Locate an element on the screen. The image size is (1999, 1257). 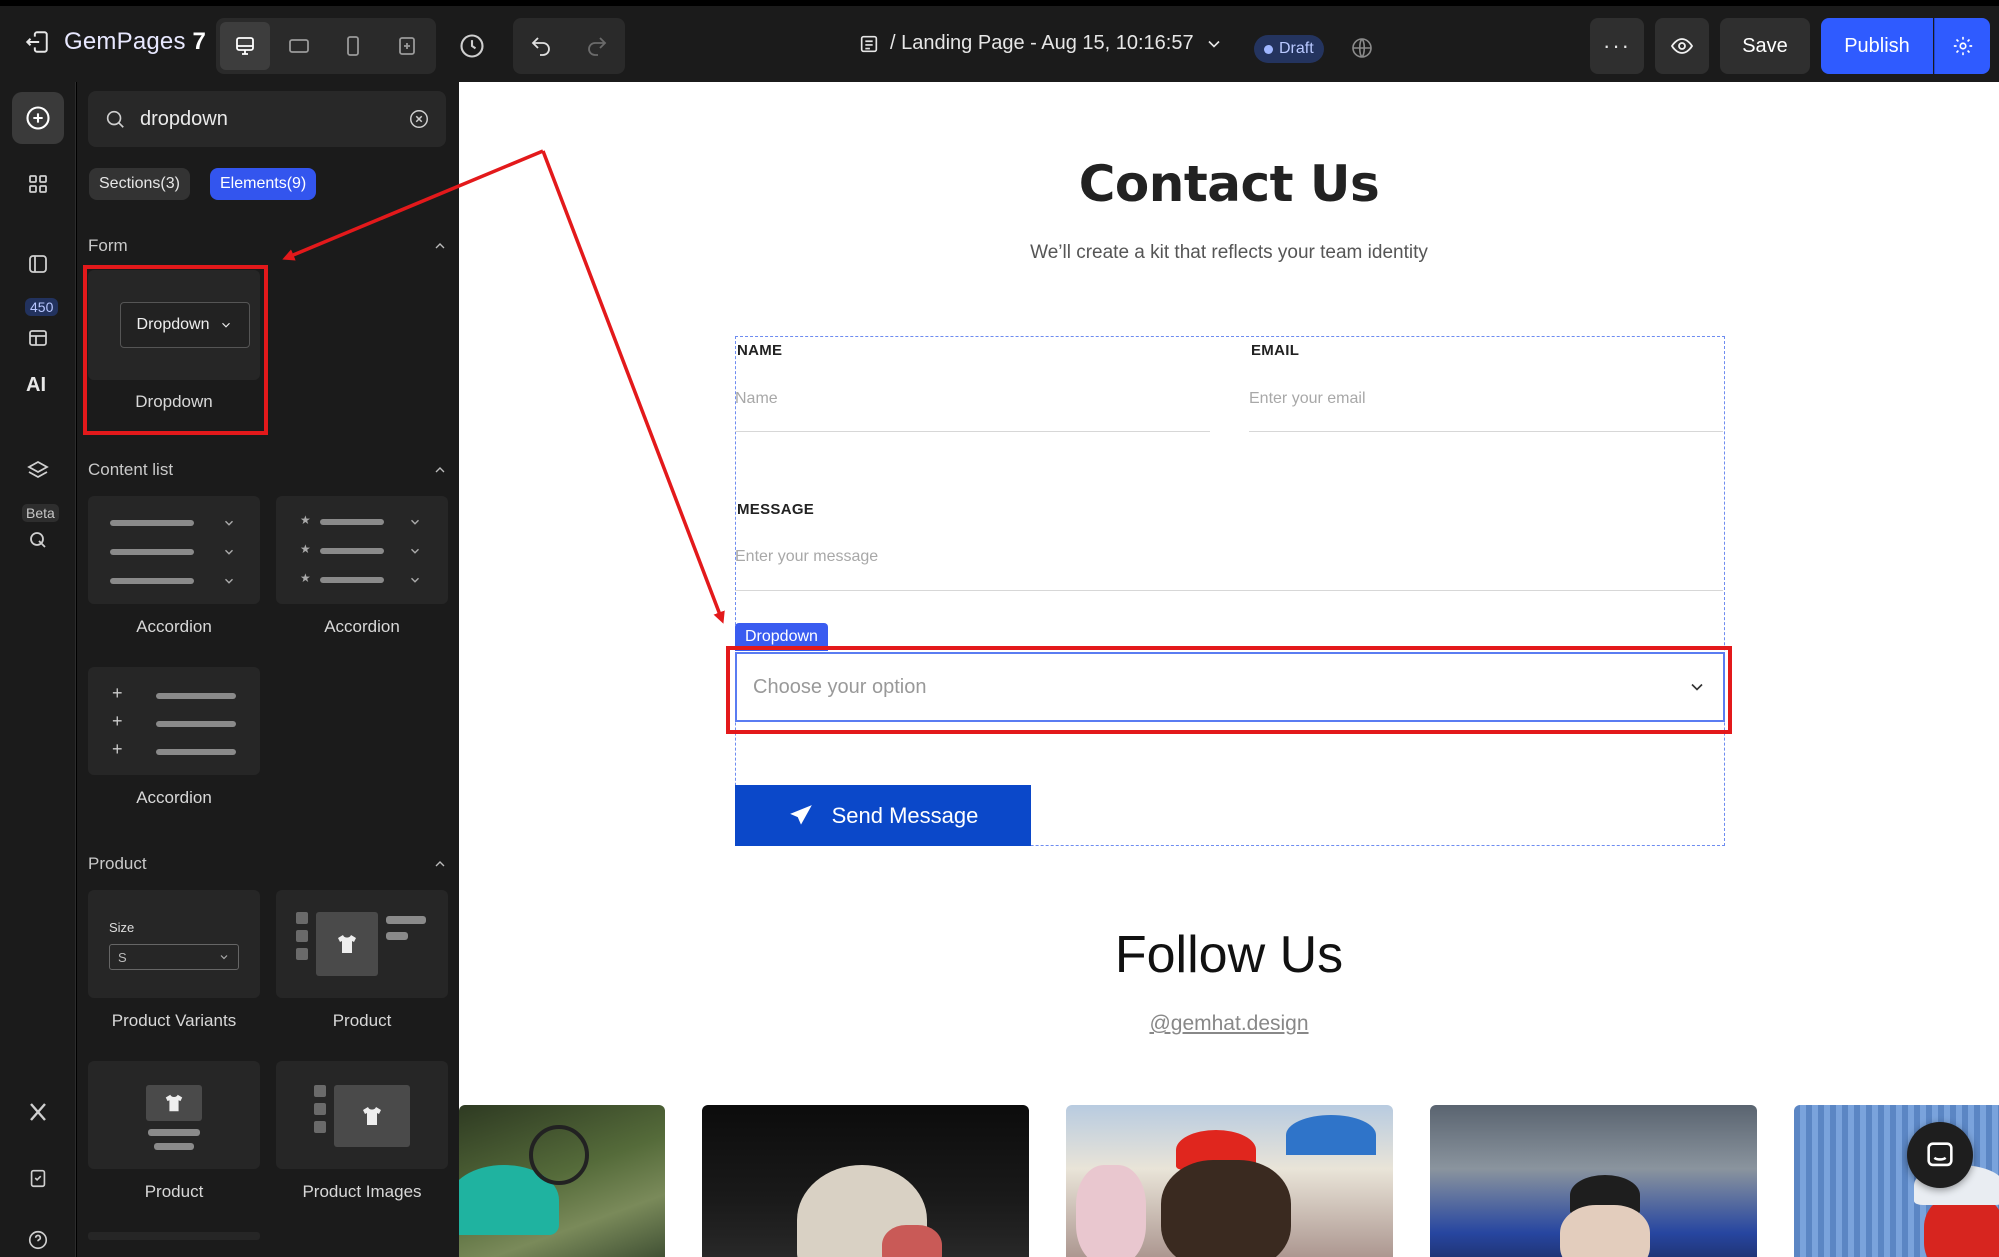
message-underline is located at coordinates (1229, 590).